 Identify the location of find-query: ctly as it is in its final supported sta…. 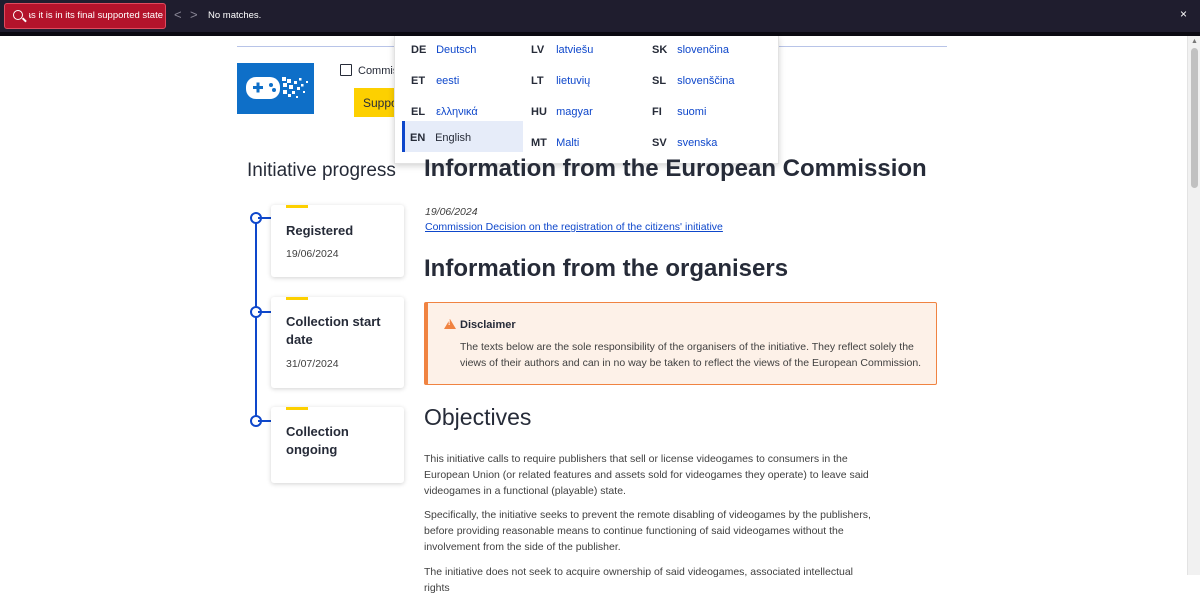
(96, 15).